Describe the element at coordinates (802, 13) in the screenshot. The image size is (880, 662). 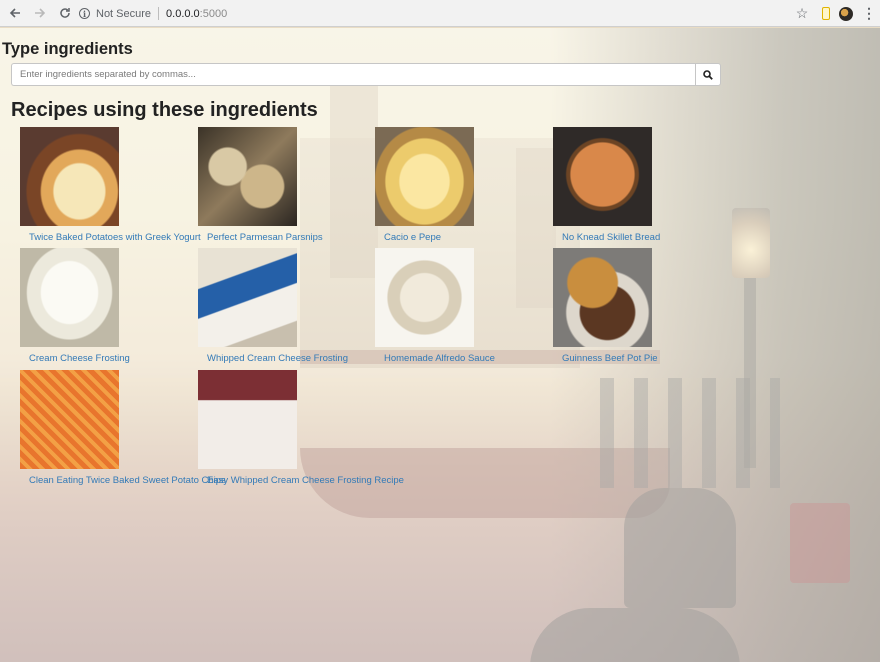
I see `bookmark-star-icon: ☆` at that location.